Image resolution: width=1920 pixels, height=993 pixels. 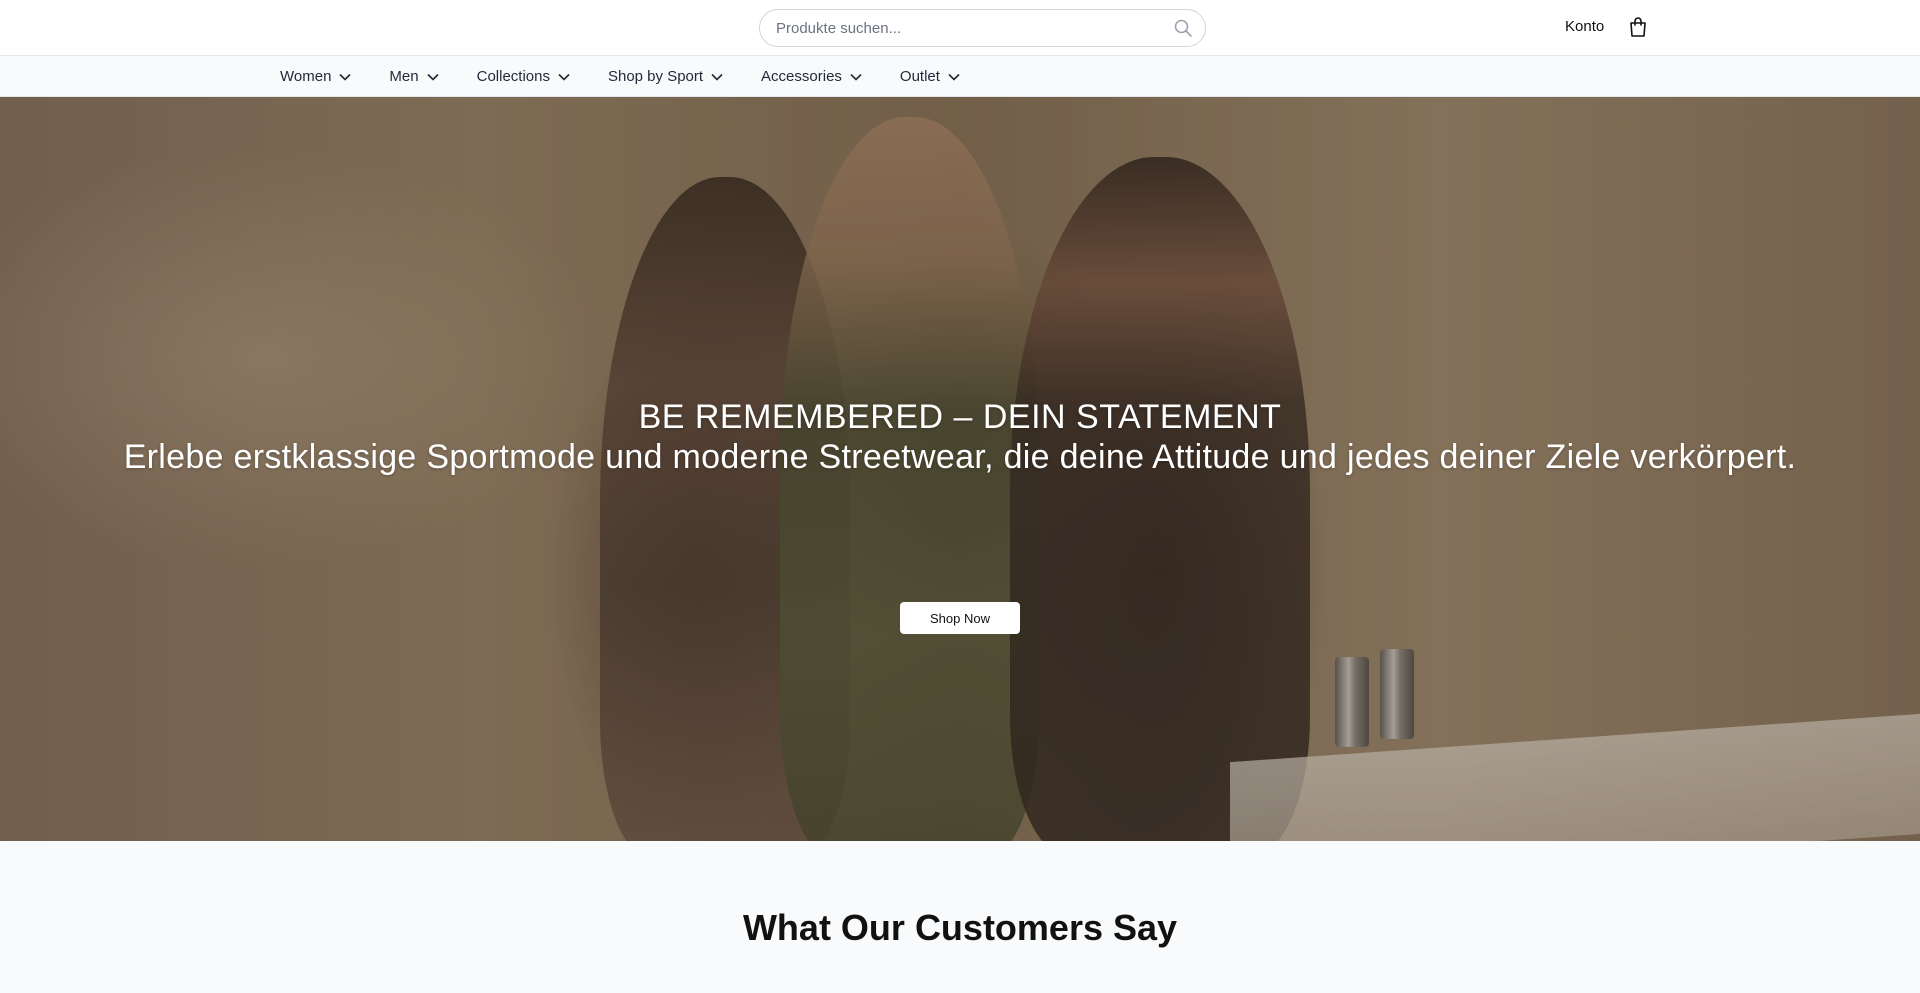 I want to click on search-bar, so click(x=982, y=28).